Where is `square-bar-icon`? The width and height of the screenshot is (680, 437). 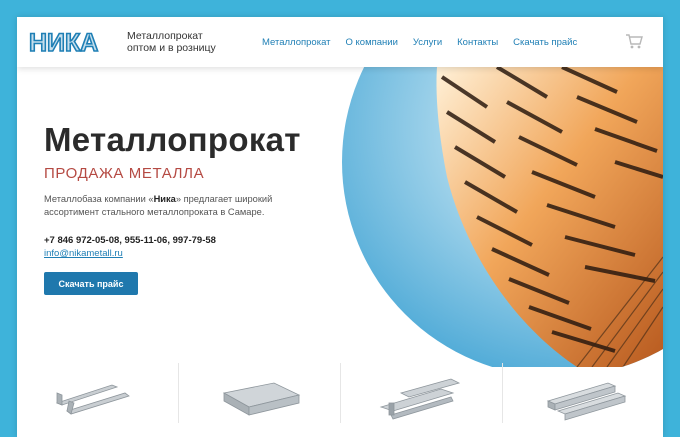
square-bar-icon is located at coordinates (586, 401).